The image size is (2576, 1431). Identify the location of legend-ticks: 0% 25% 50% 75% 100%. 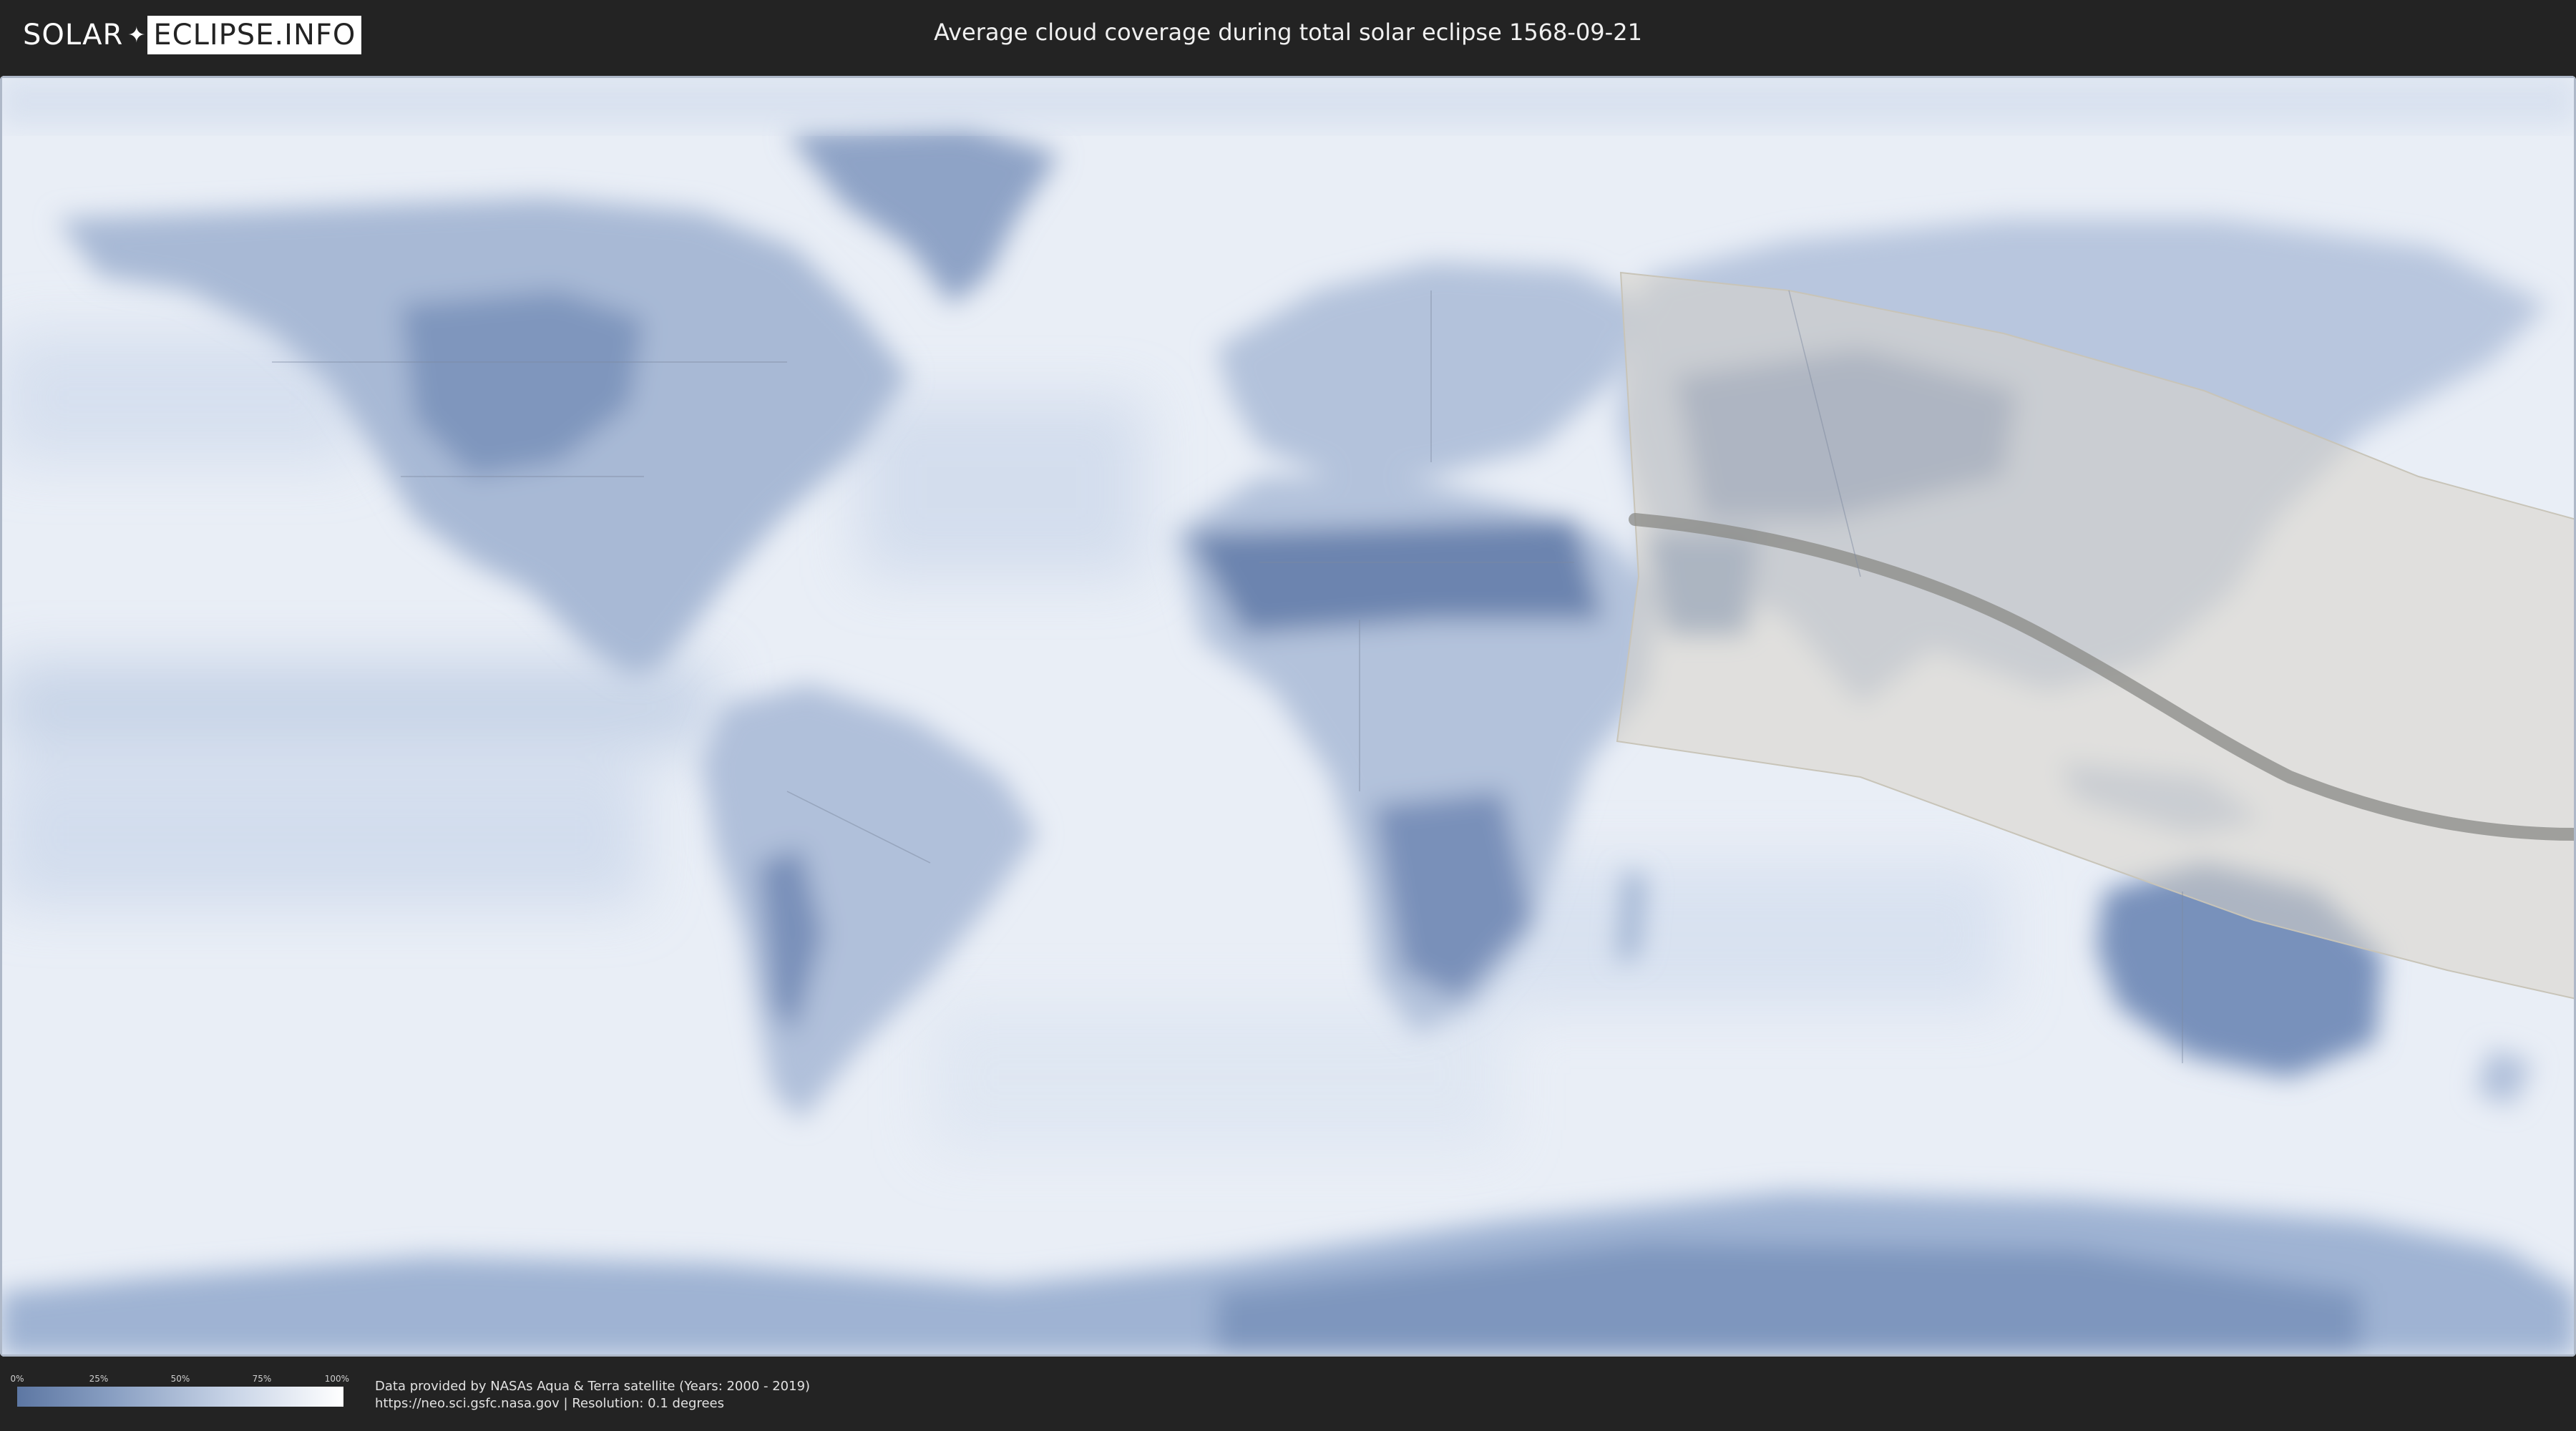
(179, 1380).